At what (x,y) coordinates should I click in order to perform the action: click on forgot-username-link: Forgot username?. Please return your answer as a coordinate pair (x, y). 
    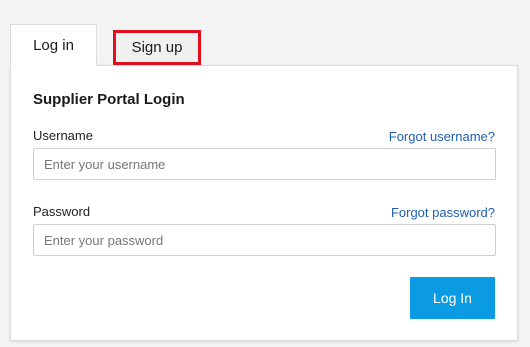
    Looking at the image, I should click on (442, 136).